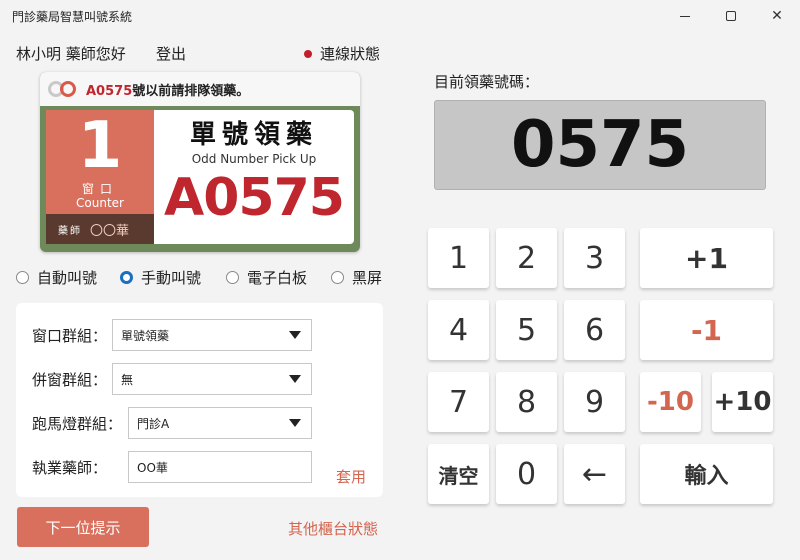  What do you see at coordinates (70, 467) in the screenshot?
I see `pharmacist-label: 執業藥師：` at bounding box center [70, 467].